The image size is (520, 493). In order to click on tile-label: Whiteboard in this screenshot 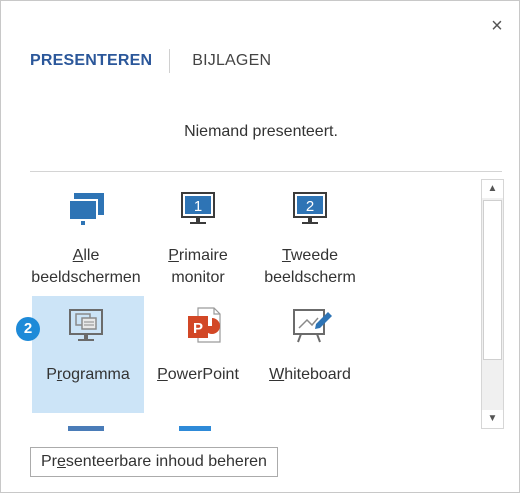, I will do `click(310, 374)`.